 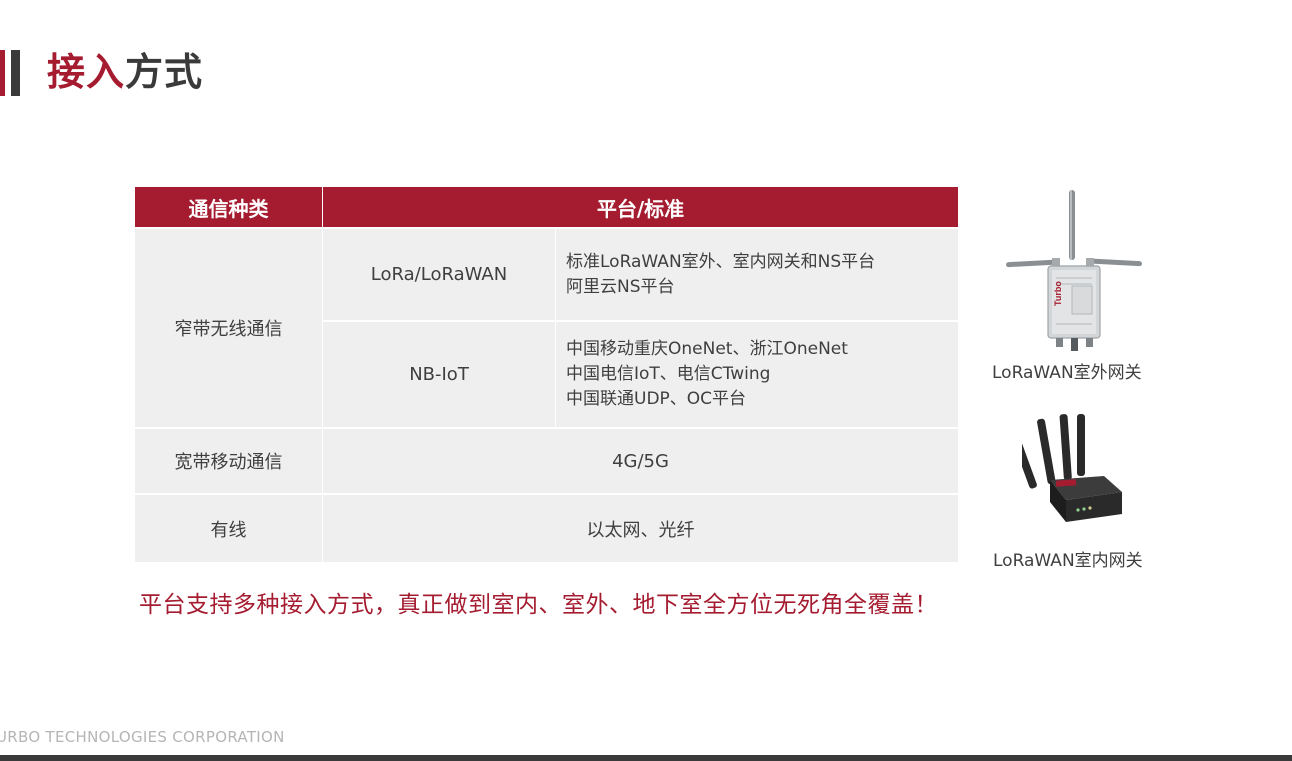 I want to click on platform-lora-1: 标准LoRaWAN室外、室内网关和NS平台, so click(x=721, y=261).